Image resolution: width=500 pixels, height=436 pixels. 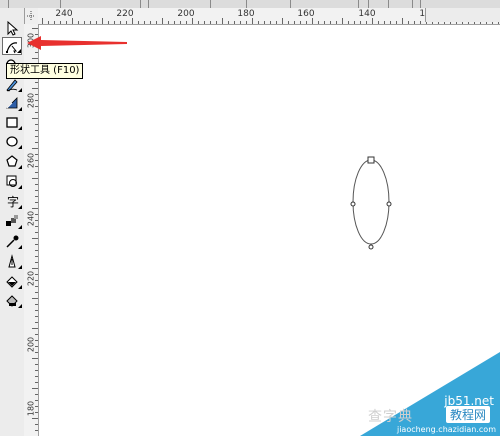 I want to click on tool-button-fill-tool, so click(x=12, y=281).